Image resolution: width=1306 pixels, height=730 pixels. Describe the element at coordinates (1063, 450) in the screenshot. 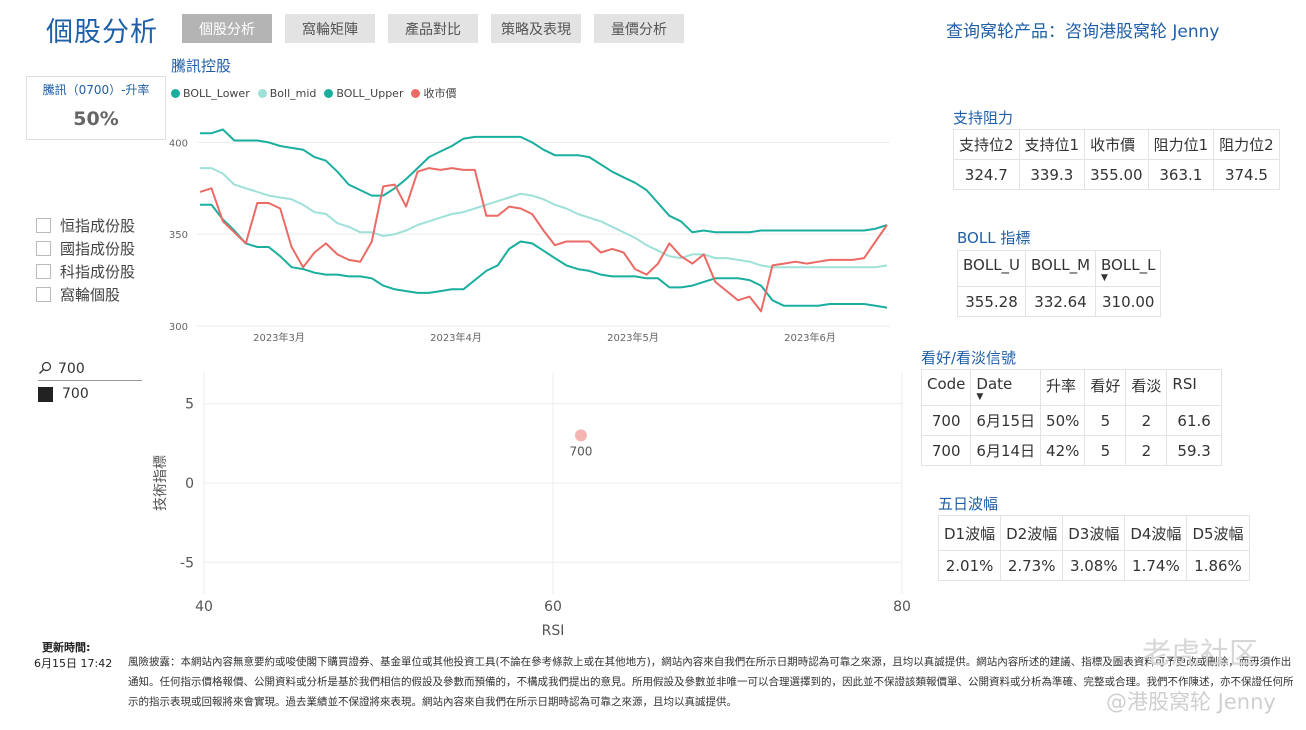

I see `table-cell: 42%` at that location.